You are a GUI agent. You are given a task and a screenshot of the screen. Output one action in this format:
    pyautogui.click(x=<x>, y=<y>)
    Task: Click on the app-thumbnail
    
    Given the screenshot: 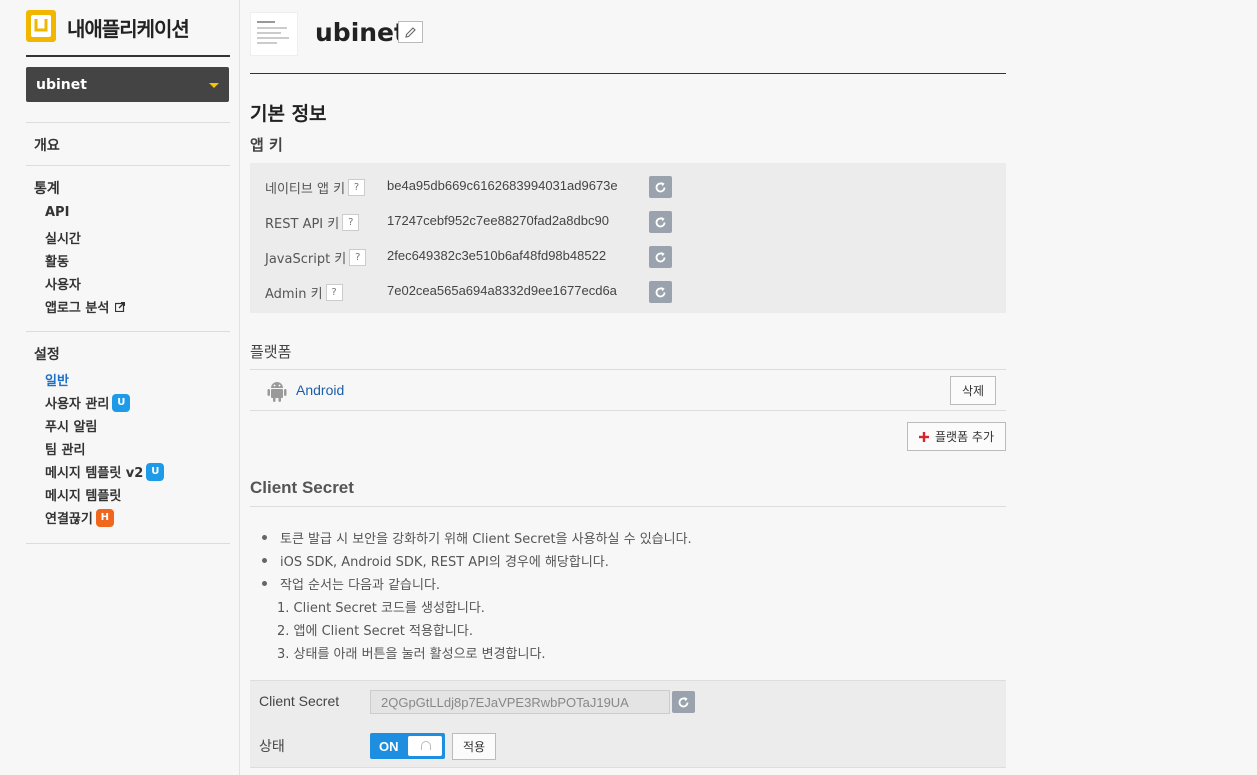 What is the action you would take?
    pyautogui.click(x=274, y=34)
    